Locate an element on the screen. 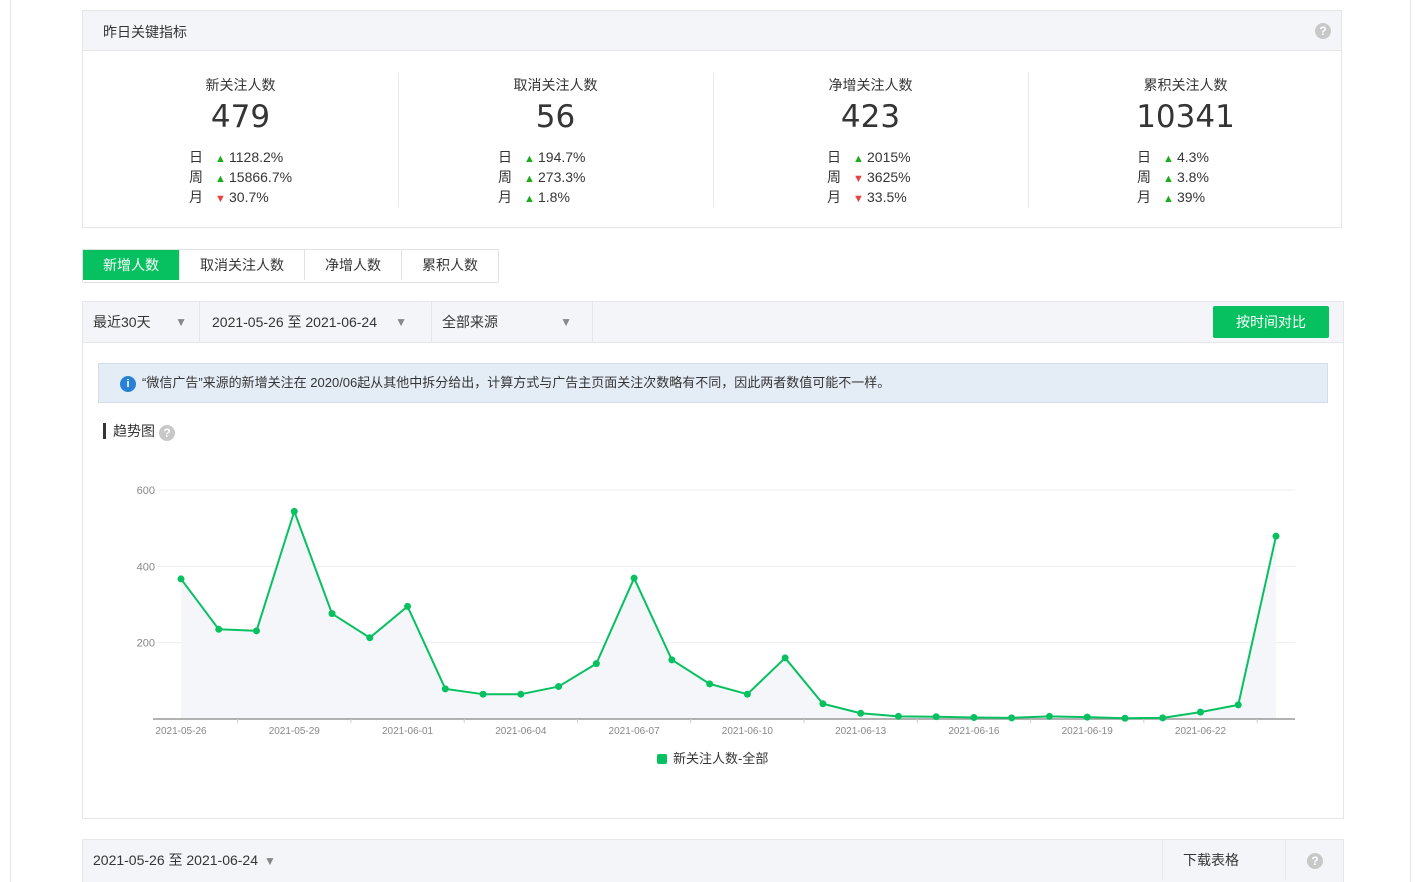 The image size is (1421, 882). metric-changes: 日 ▲ 1128.2% 周 ▲ 15866.7% 月 ▼ 30.7% is located at coordinates (240, 177).